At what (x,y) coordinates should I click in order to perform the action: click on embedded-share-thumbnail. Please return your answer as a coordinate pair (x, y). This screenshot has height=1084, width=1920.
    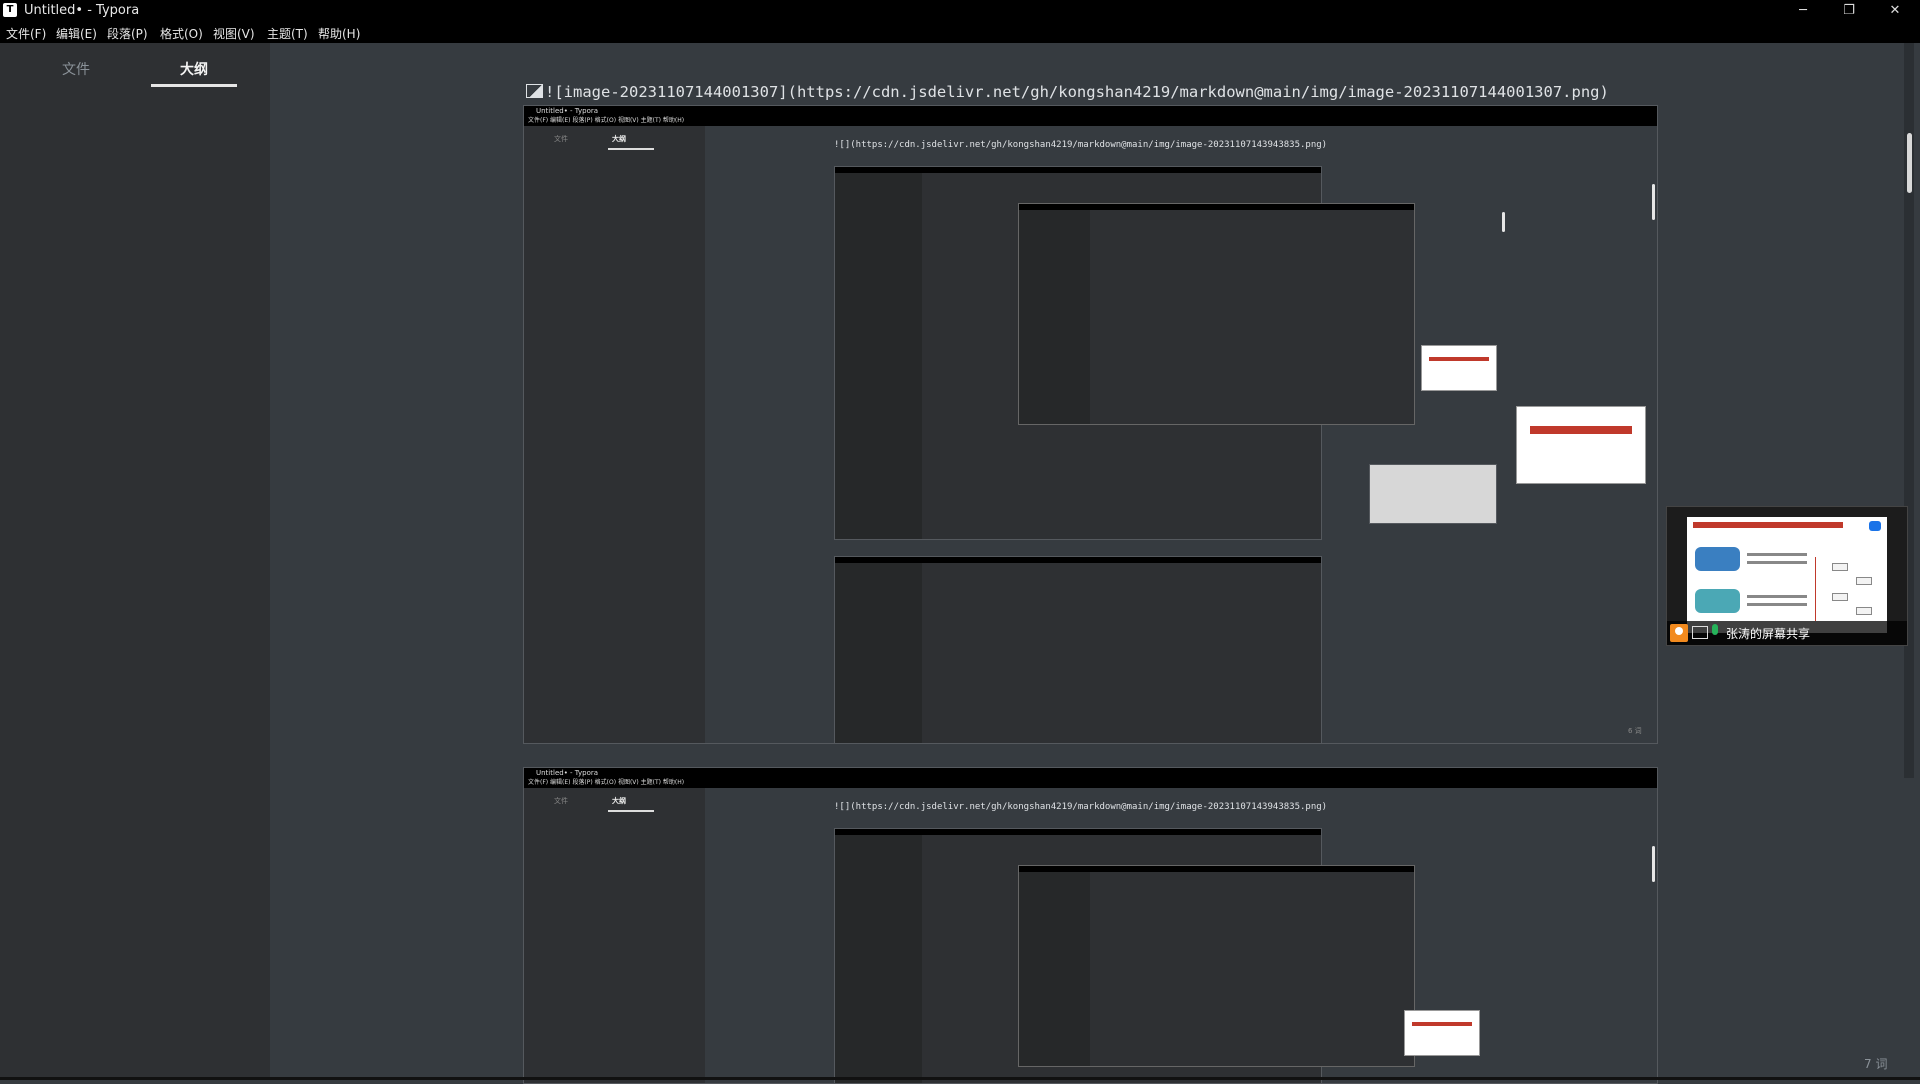
    Looking at the image, I should click on (1581, 445).